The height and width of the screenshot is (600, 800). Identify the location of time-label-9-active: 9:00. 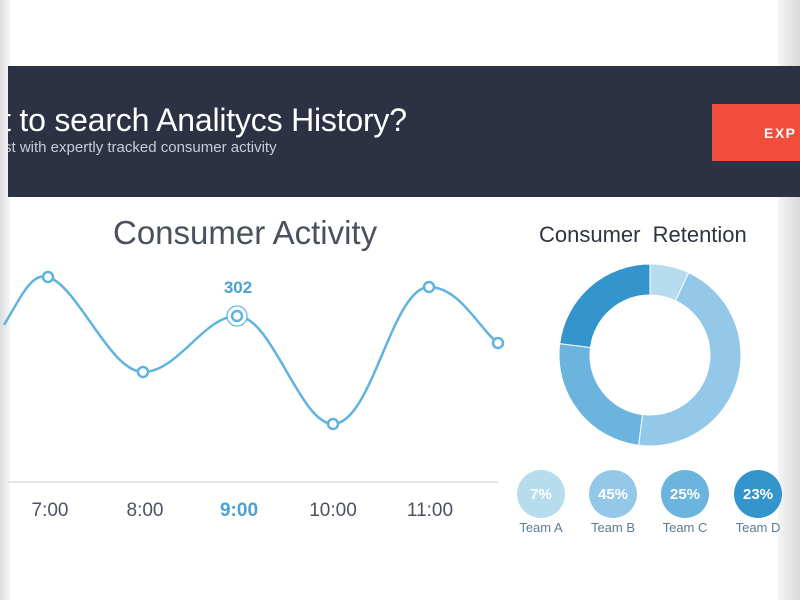
(239, 510).